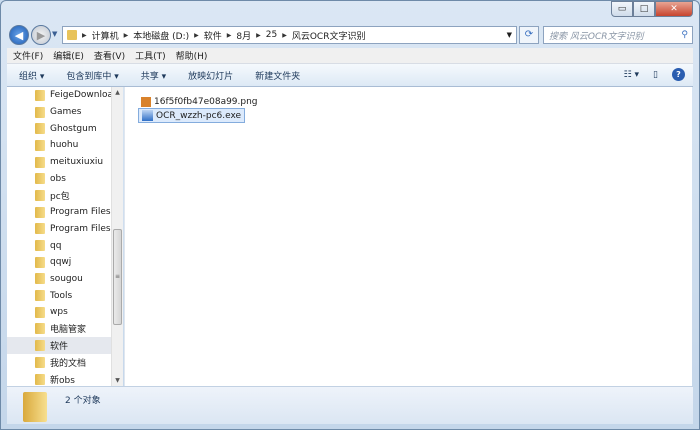  I want to click on menu-bar: 文件(F) 编辑(E) 查看(V) 工具(T) 帮助(H), so click(350, 56).